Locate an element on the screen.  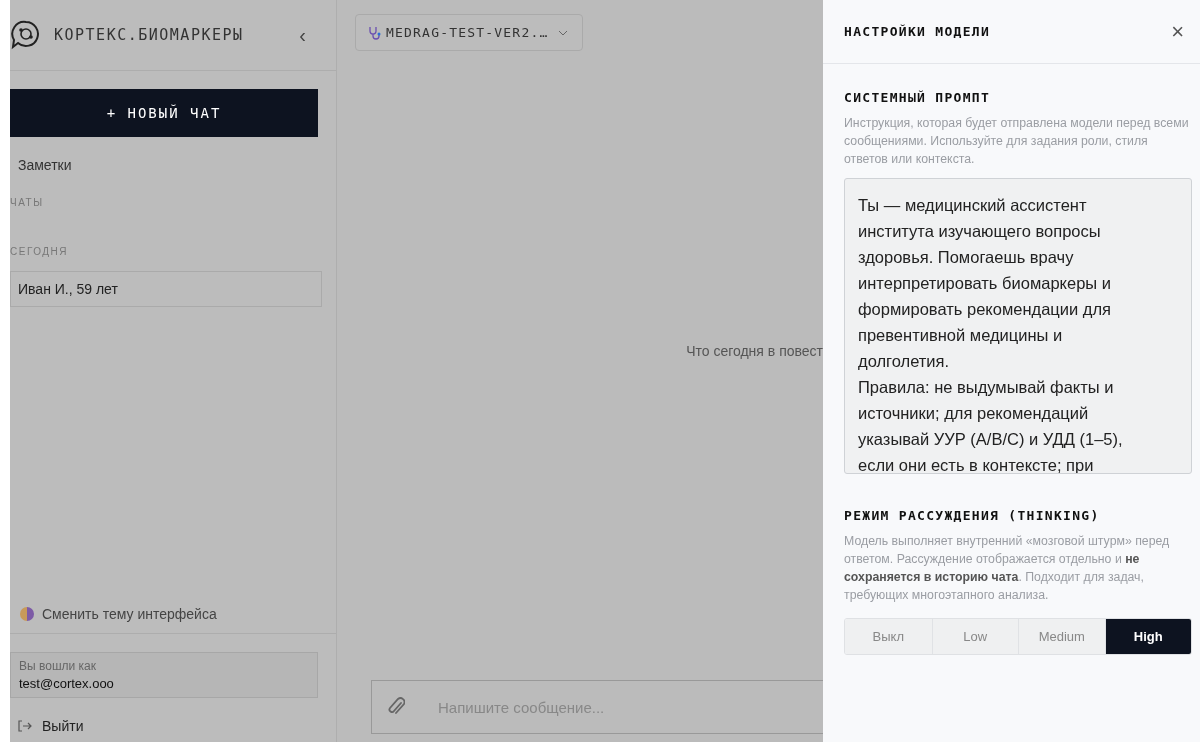
section-hint: Модель выполняет внутренний «мозговой штурм» перед ответом. Рассуждение отображается отдельно и не сохраняется в историю чата. Подходит для задач, требующих многоэтапного анализа. is located at coordinates (1007, 568).